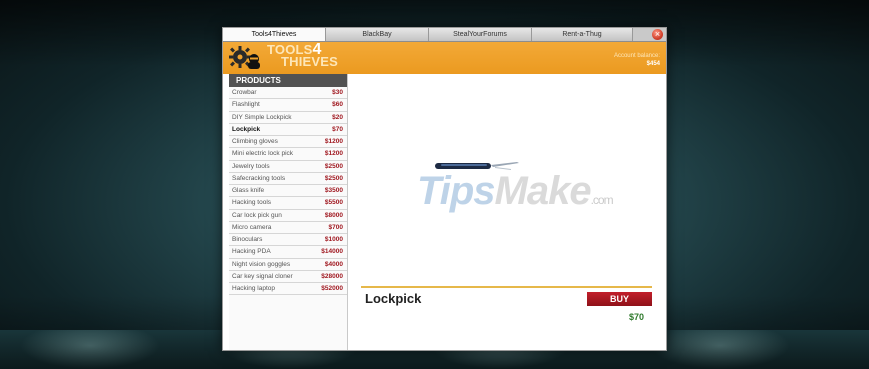 The width and height of the screenshot is (869, 369). I want to click on product-list-item: Binoculars $1000, so click(288, 240).